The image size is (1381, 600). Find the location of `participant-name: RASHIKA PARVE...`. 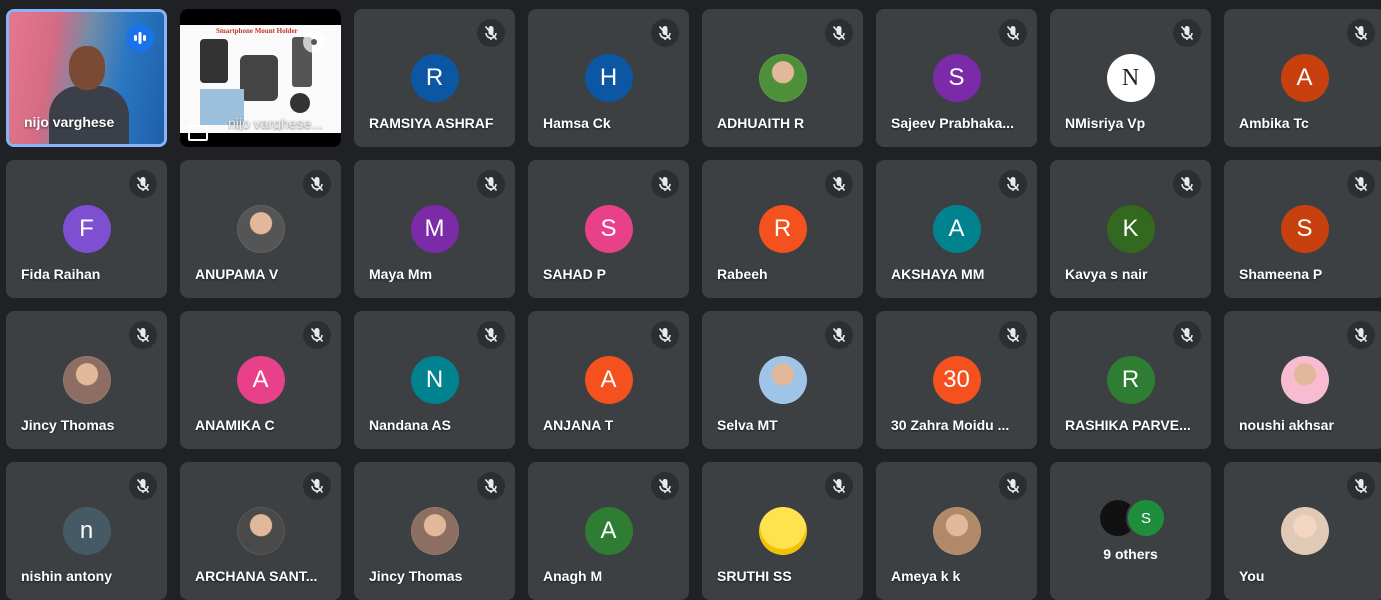

participant-name: RASHIKA PARVE... is located at coordinates (1128, 425).